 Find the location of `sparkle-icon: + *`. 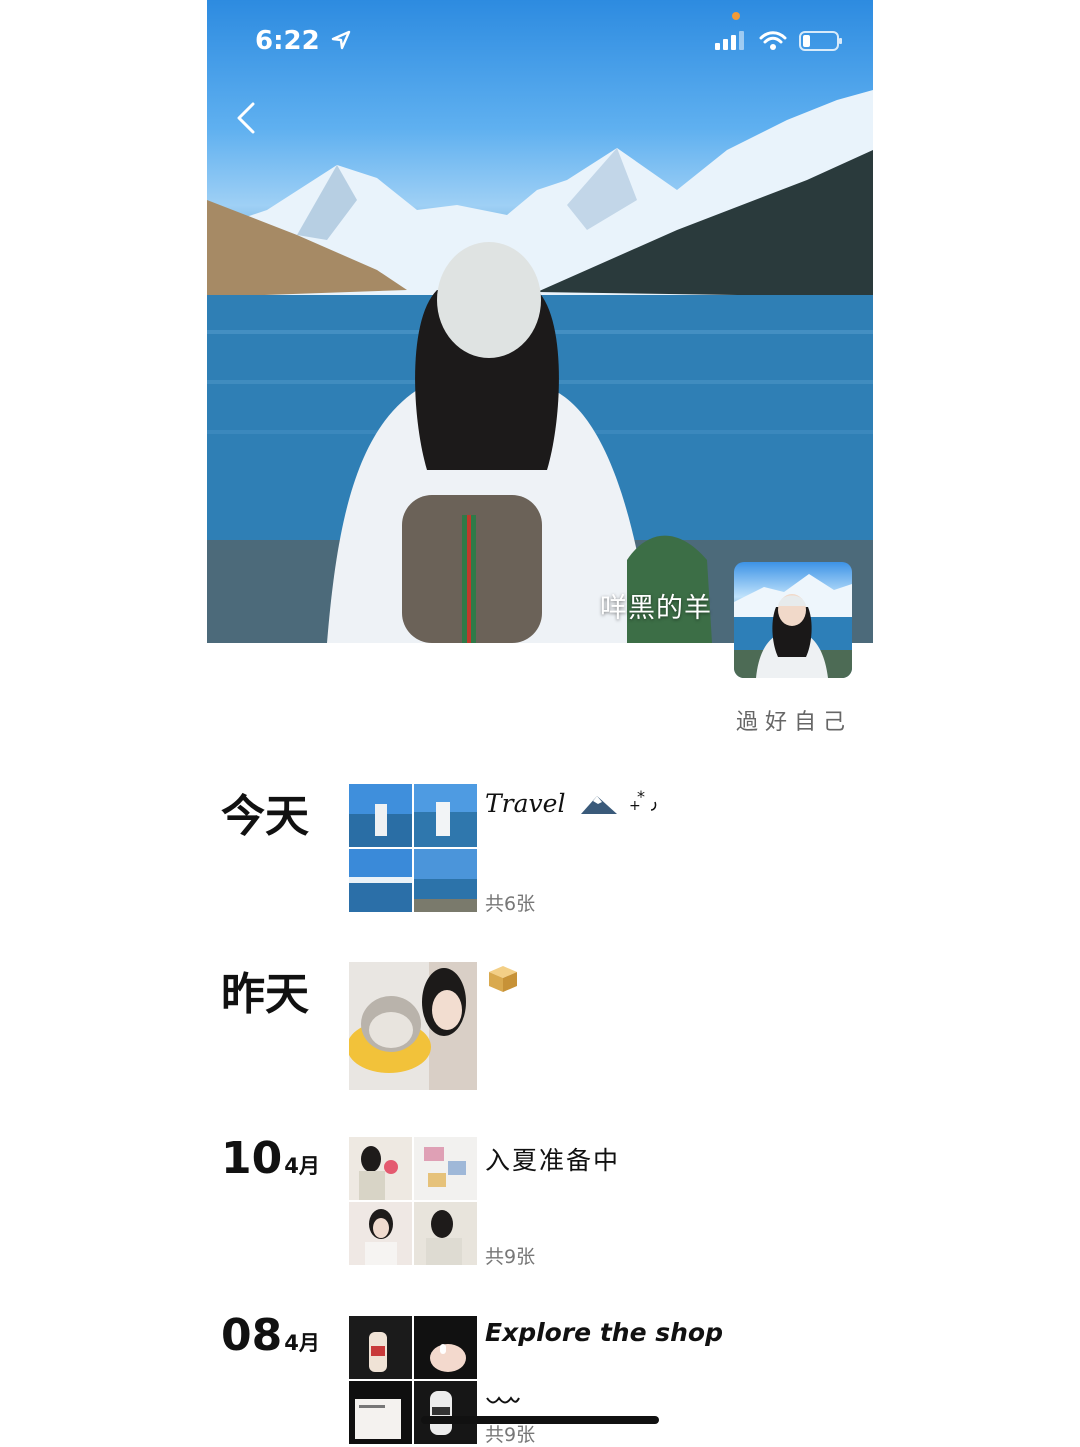

sparkle-icon: + * is located at coordinates (643, 800).